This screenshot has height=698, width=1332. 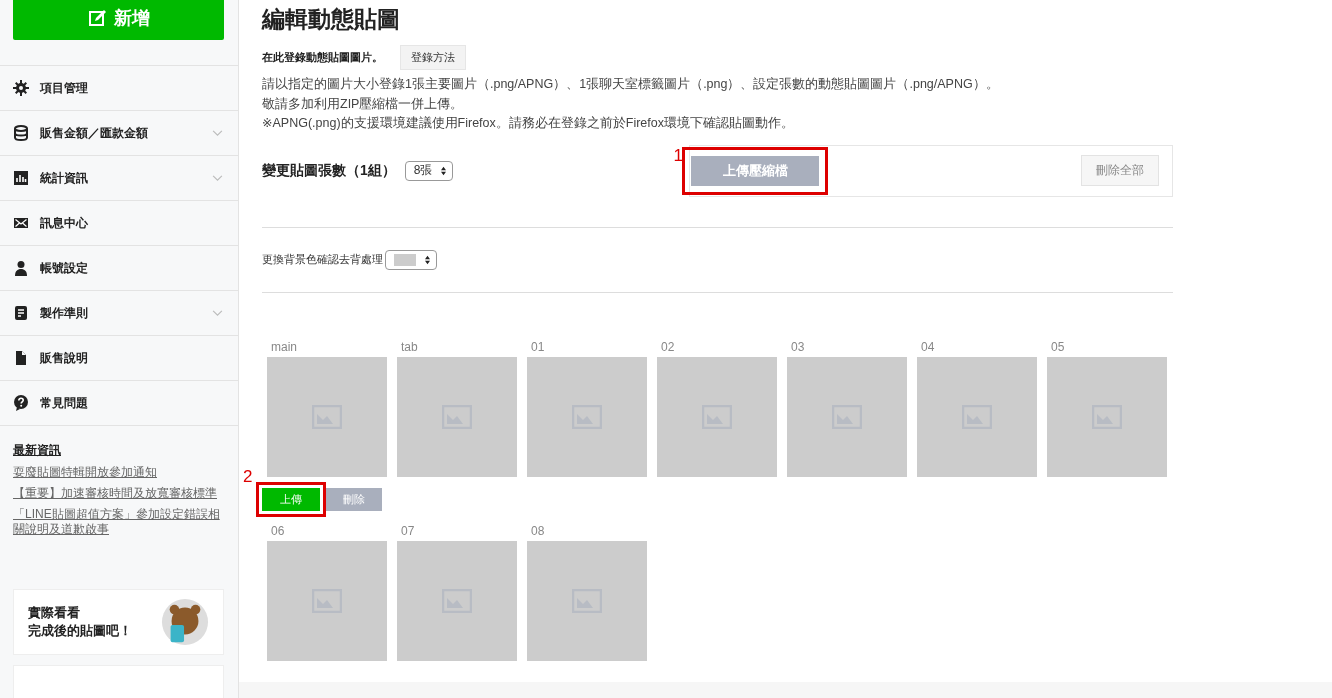 I want to click on sidebar-item: 製作準則, so click(x=119, y=313).